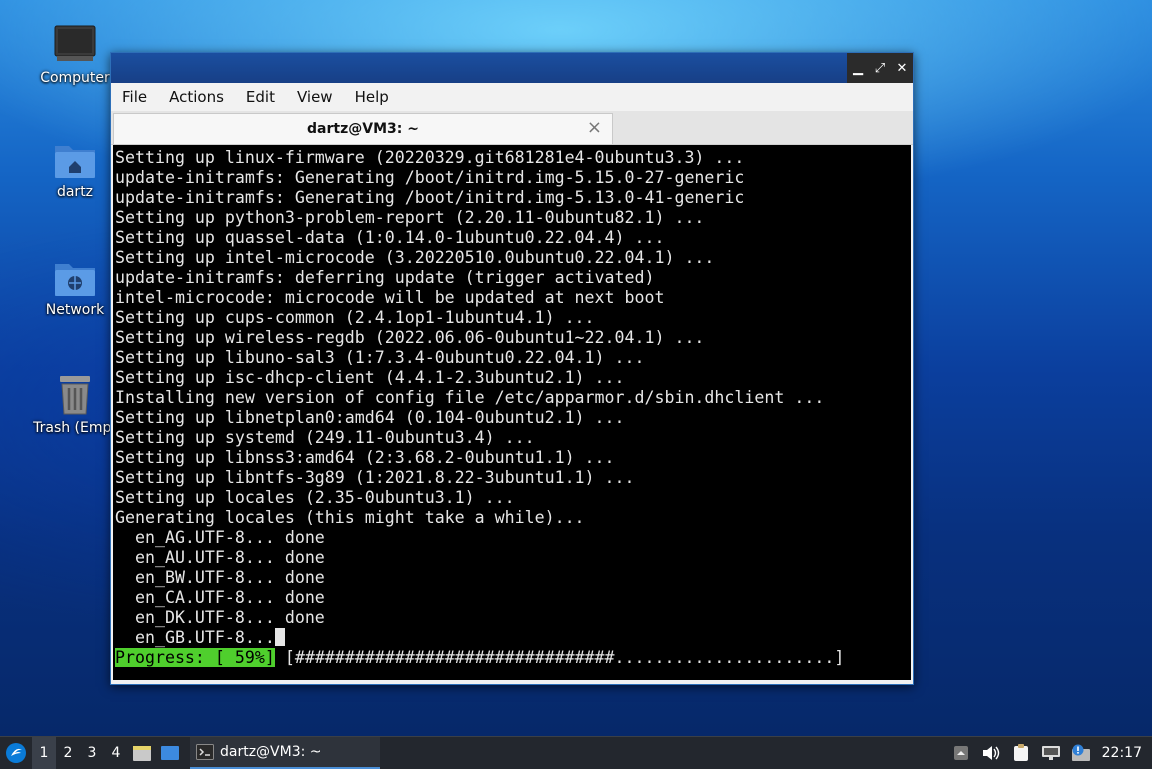  What do you see at coordinates (512, 97) in the screenshot?
I see `menu-bar: File Actions Edit View Help` at bounding box center [512, 97].